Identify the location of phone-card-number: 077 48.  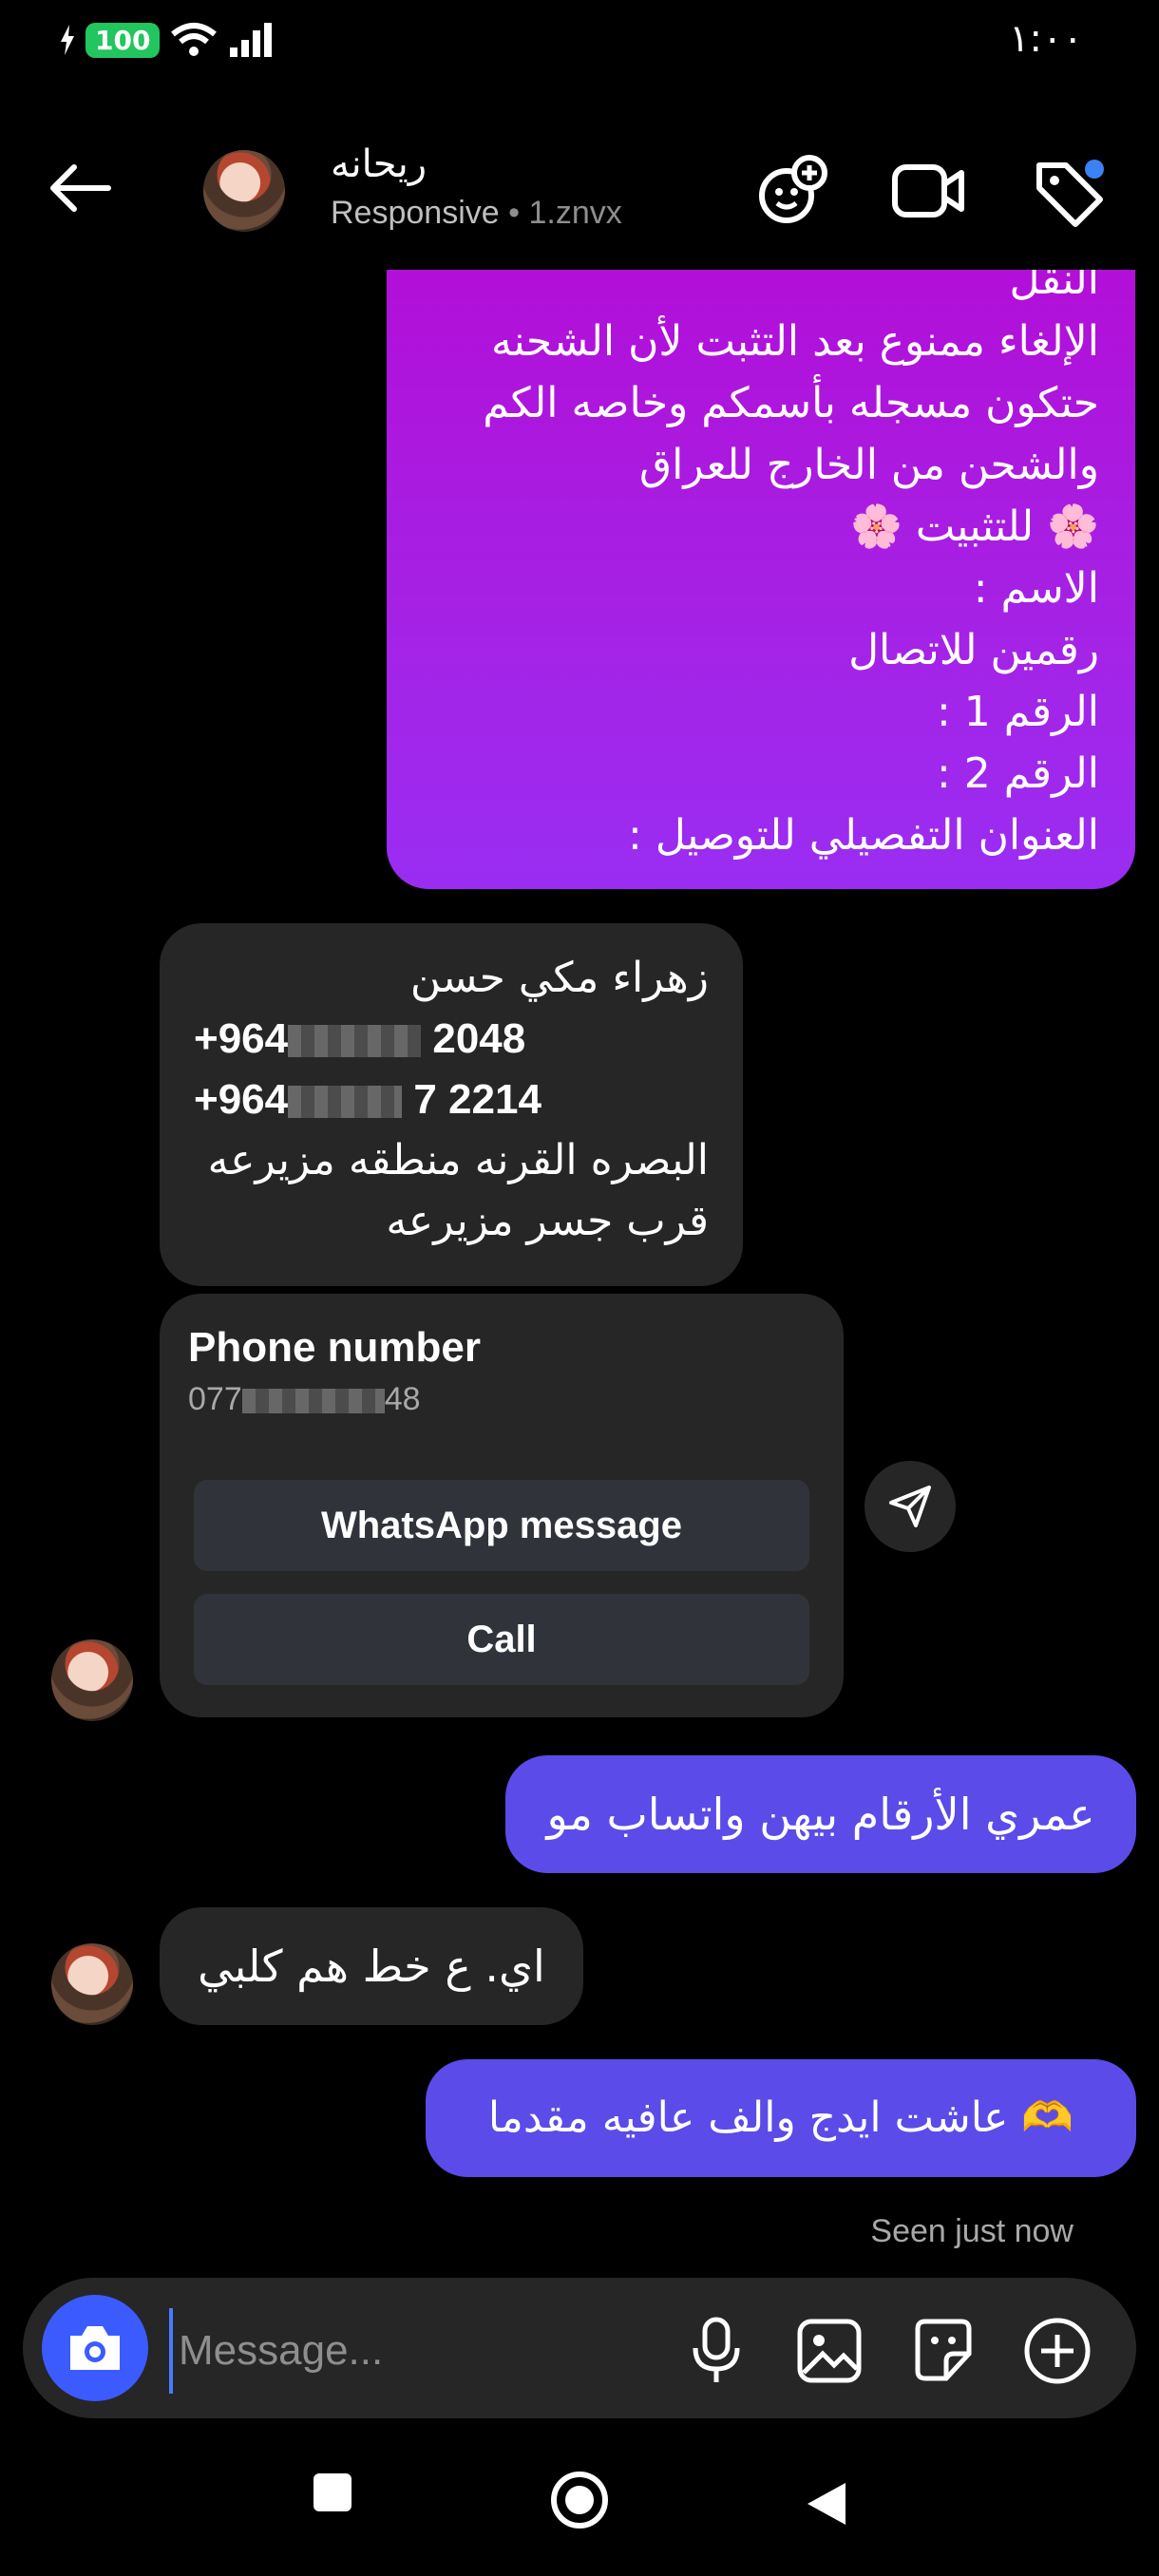
(304, 1399).